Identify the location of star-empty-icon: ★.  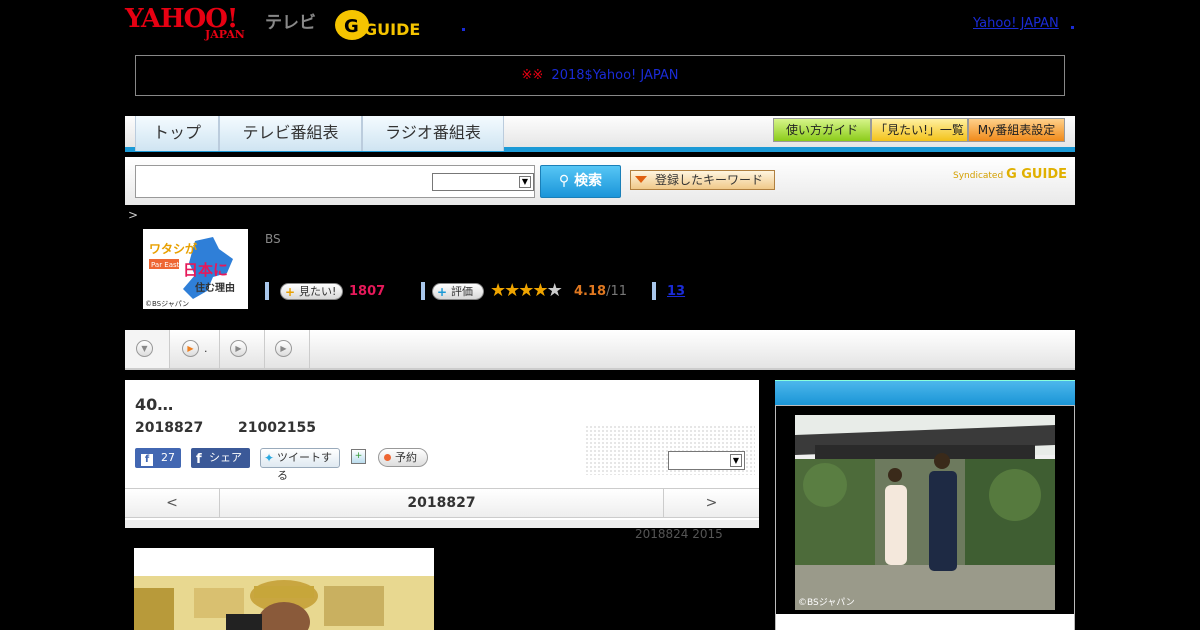
(554, 290).